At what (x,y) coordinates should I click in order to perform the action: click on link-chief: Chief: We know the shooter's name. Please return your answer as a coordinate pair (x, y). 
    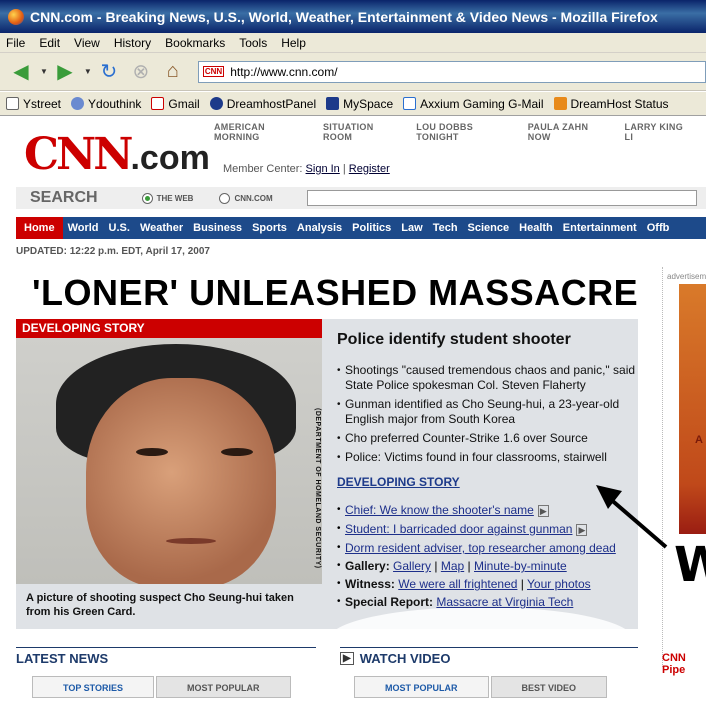
    Looking at the image, I should click on (439, 510).